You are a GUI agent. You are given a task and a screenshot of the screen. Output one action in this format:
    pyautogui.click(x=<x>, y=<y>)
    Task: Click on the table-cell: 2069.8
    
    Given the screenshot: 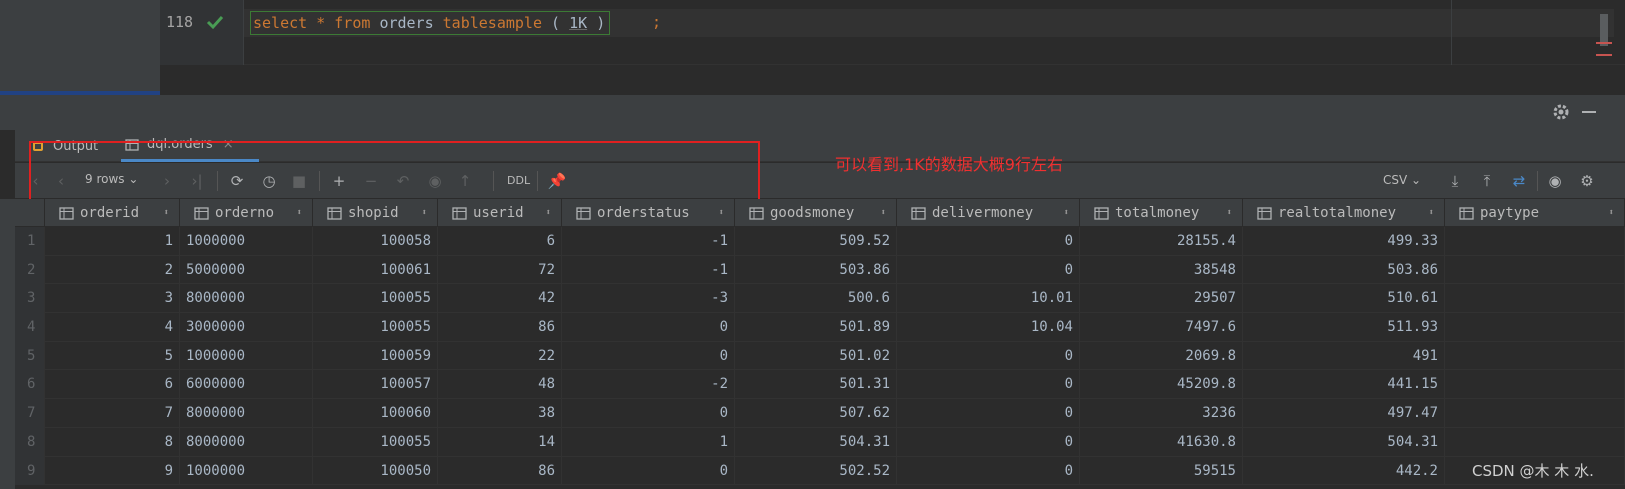 What is the action you would take?
    pyautogui.click(x=1161, y=356)
    